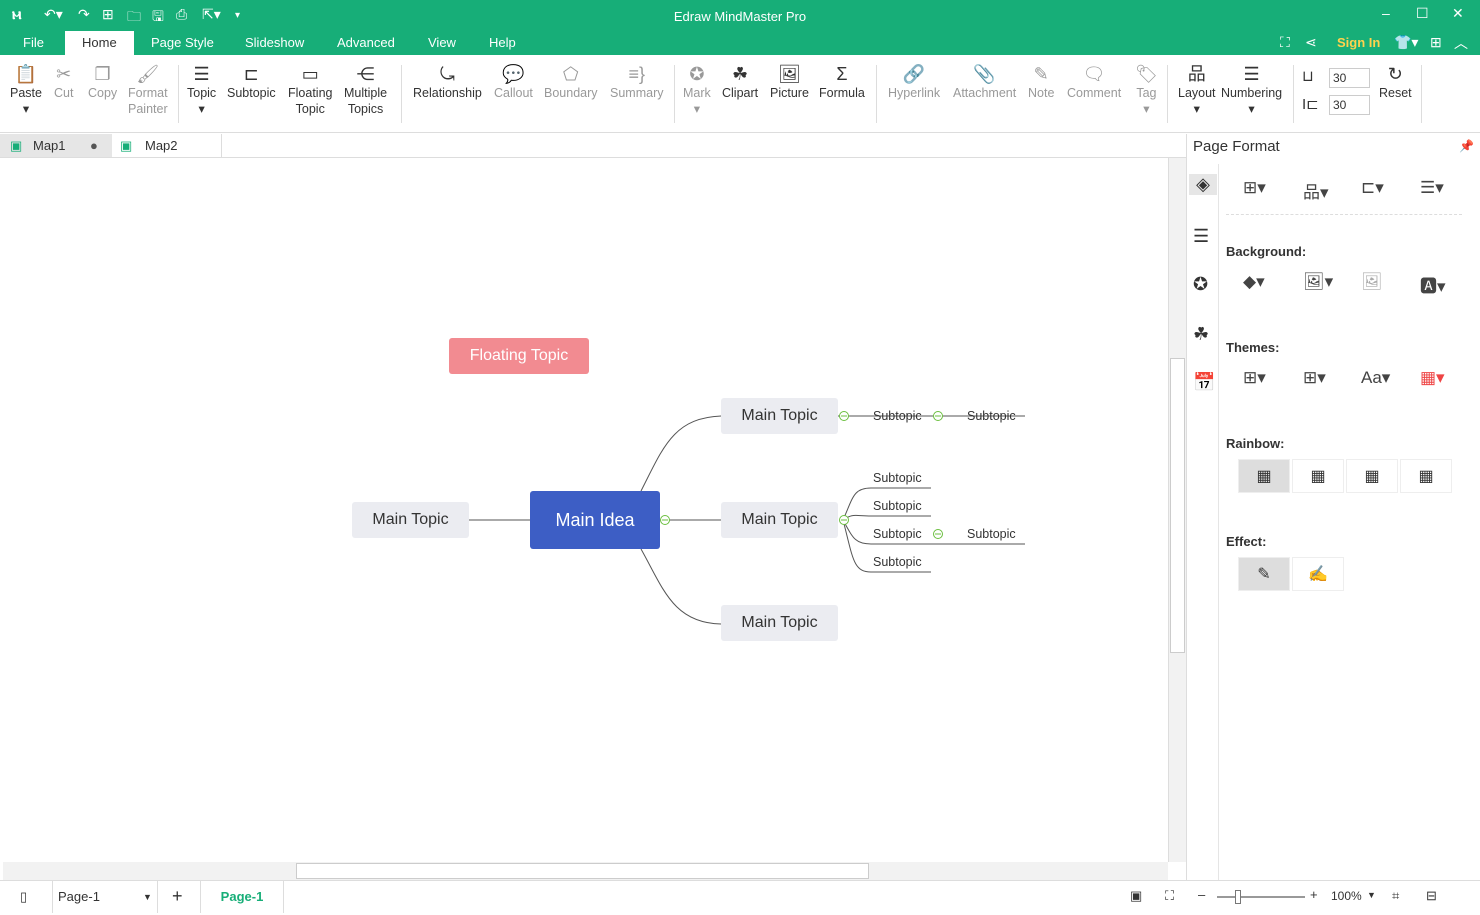 The width and height of the screenshot is (1480, 915). Describe the element at coordinates (366, 43) in the screenshot. I see `tab-advanced: Advanced` at that location.